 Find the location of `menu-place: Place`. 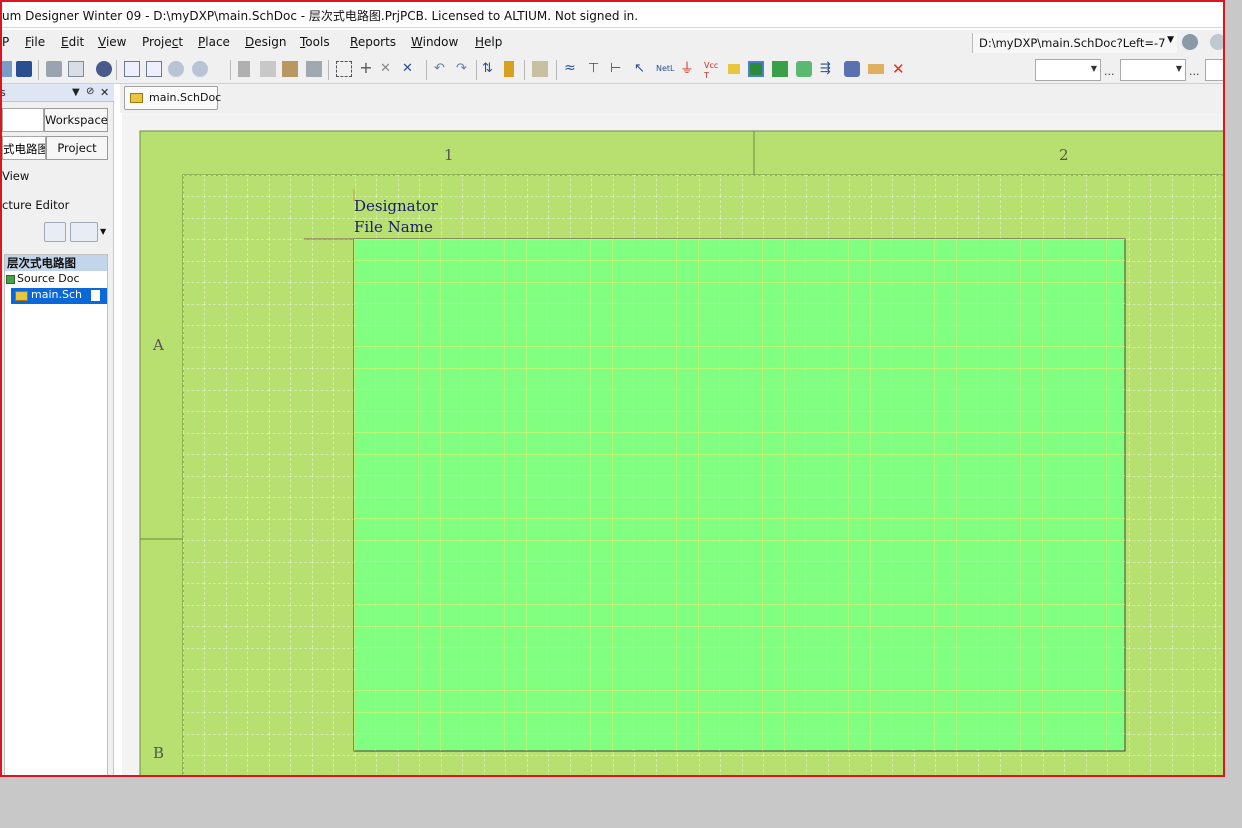

menu-place: Place is located at coordinates (214, 42).